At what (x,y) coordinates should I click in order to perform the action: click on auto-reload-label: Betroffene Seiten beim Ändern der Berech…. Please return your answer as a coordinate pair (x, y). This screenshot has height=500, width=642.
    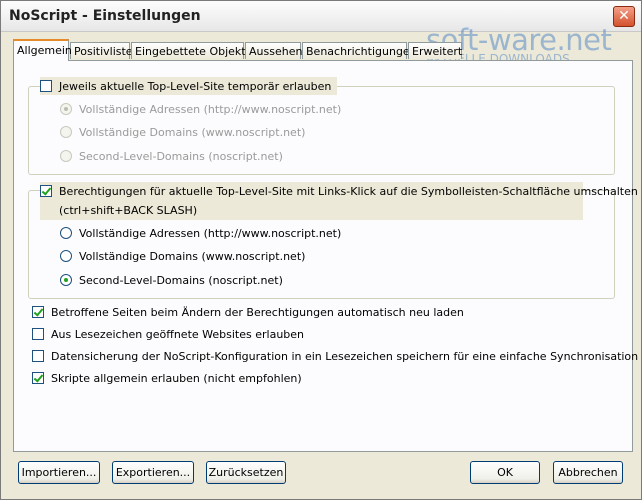
    Looking at the image, I should click on (257, 312).